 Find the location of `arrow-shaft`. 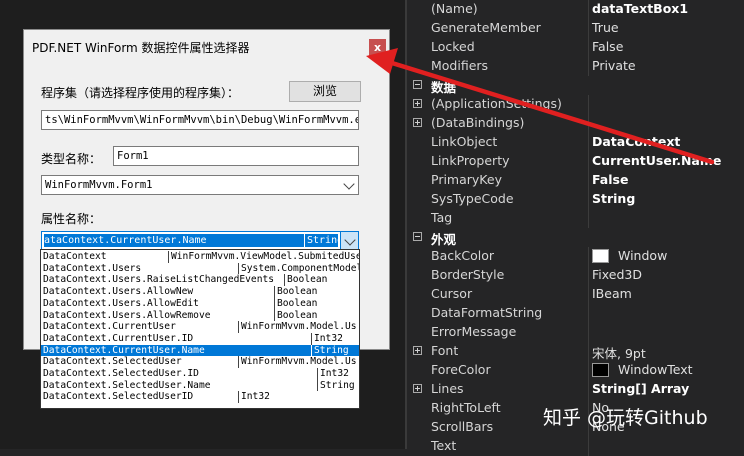

arrow-shaft is located at coordinates (552, 112).